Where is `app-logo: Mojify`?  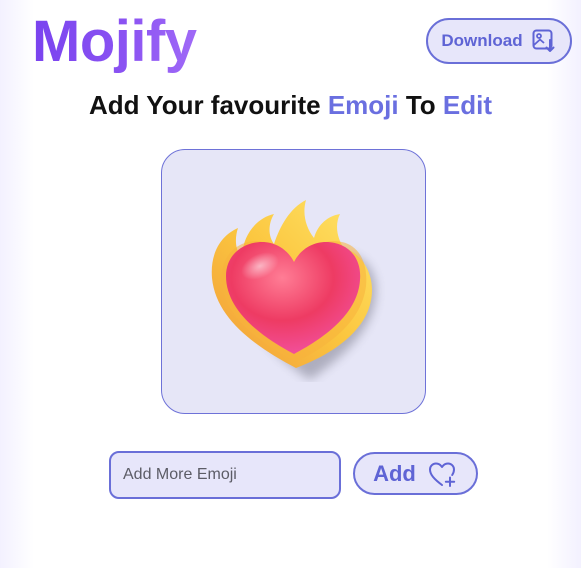
app-logo: Mojify is located at coordinates (114, 41).